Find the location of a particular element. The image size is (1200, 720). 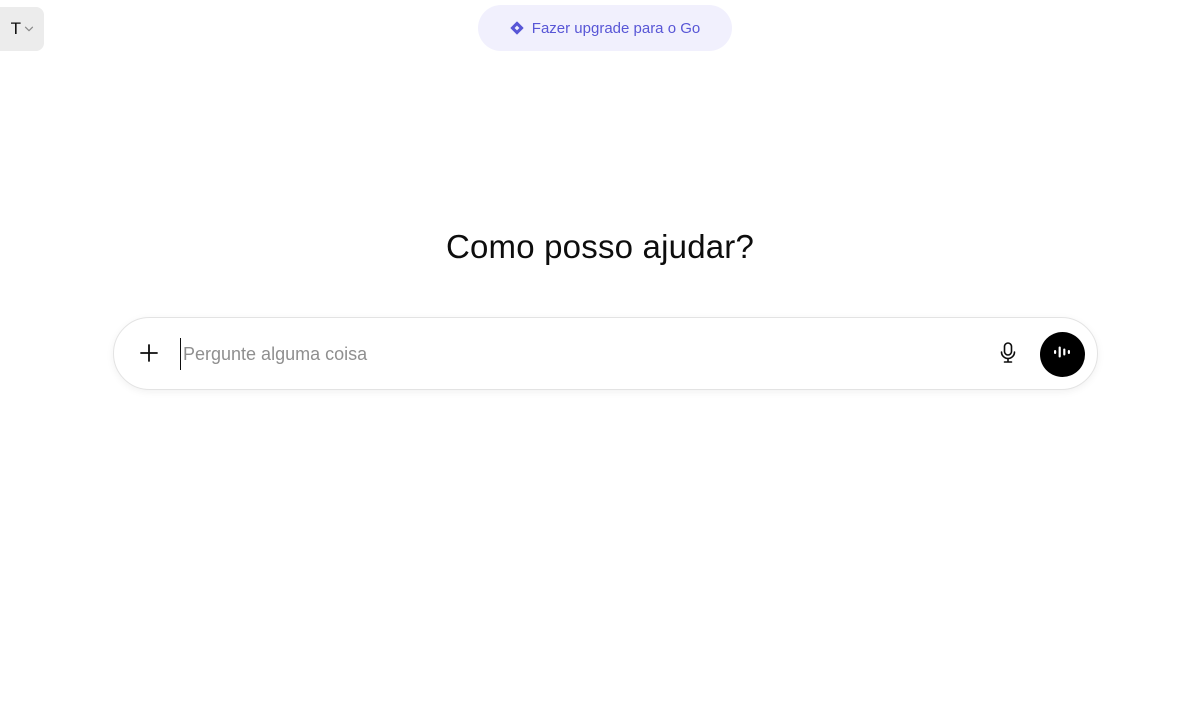

prompt-composer is located at coordinates (605, 353).